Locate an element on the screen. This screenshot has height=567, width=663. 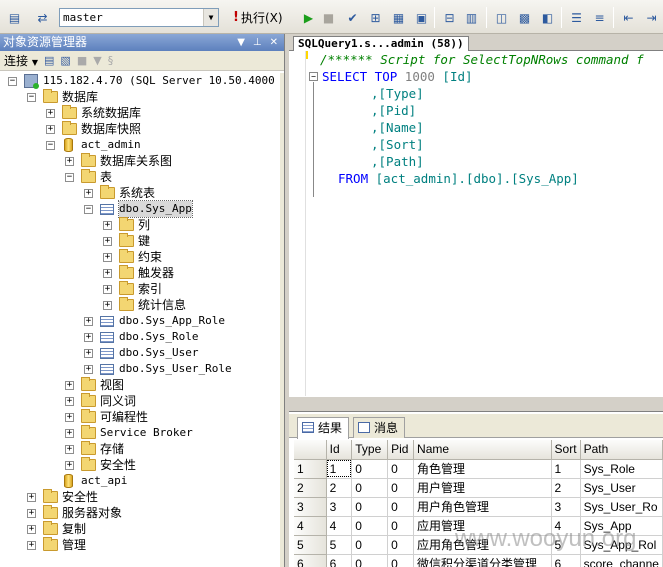
estimated-plan-icon: ▦ is located at coordinates (398, 17).